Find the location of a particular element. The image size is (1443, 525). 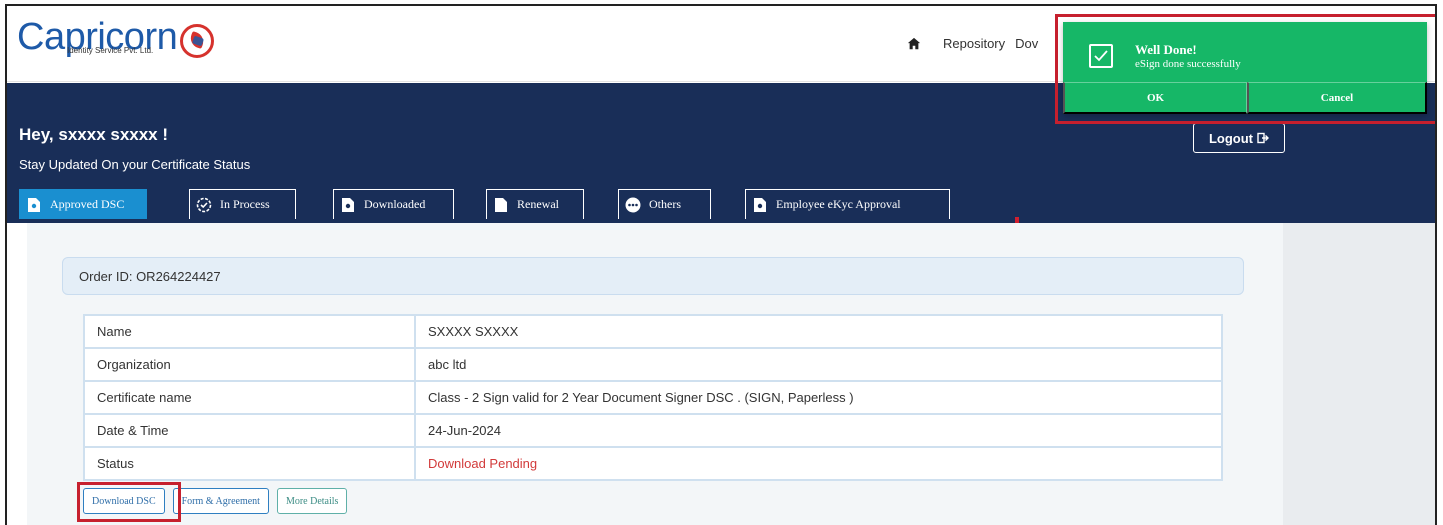

brand-mark-icon is located at coordinates (197, 41).